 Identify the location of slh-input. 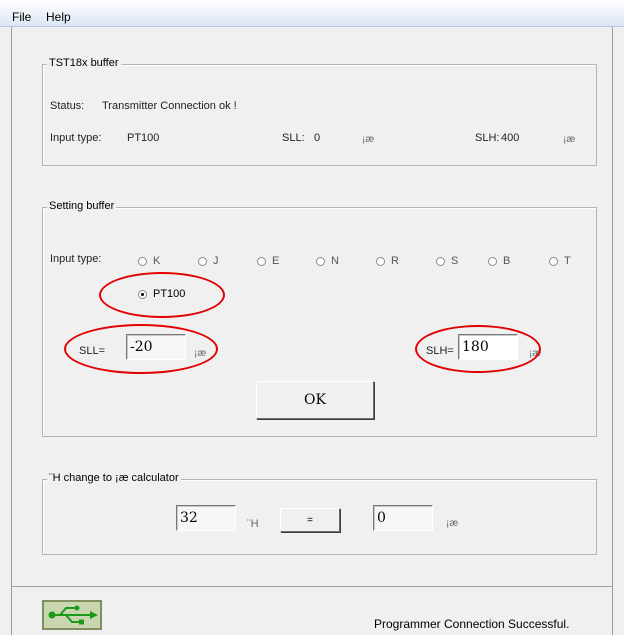
(488, 347).